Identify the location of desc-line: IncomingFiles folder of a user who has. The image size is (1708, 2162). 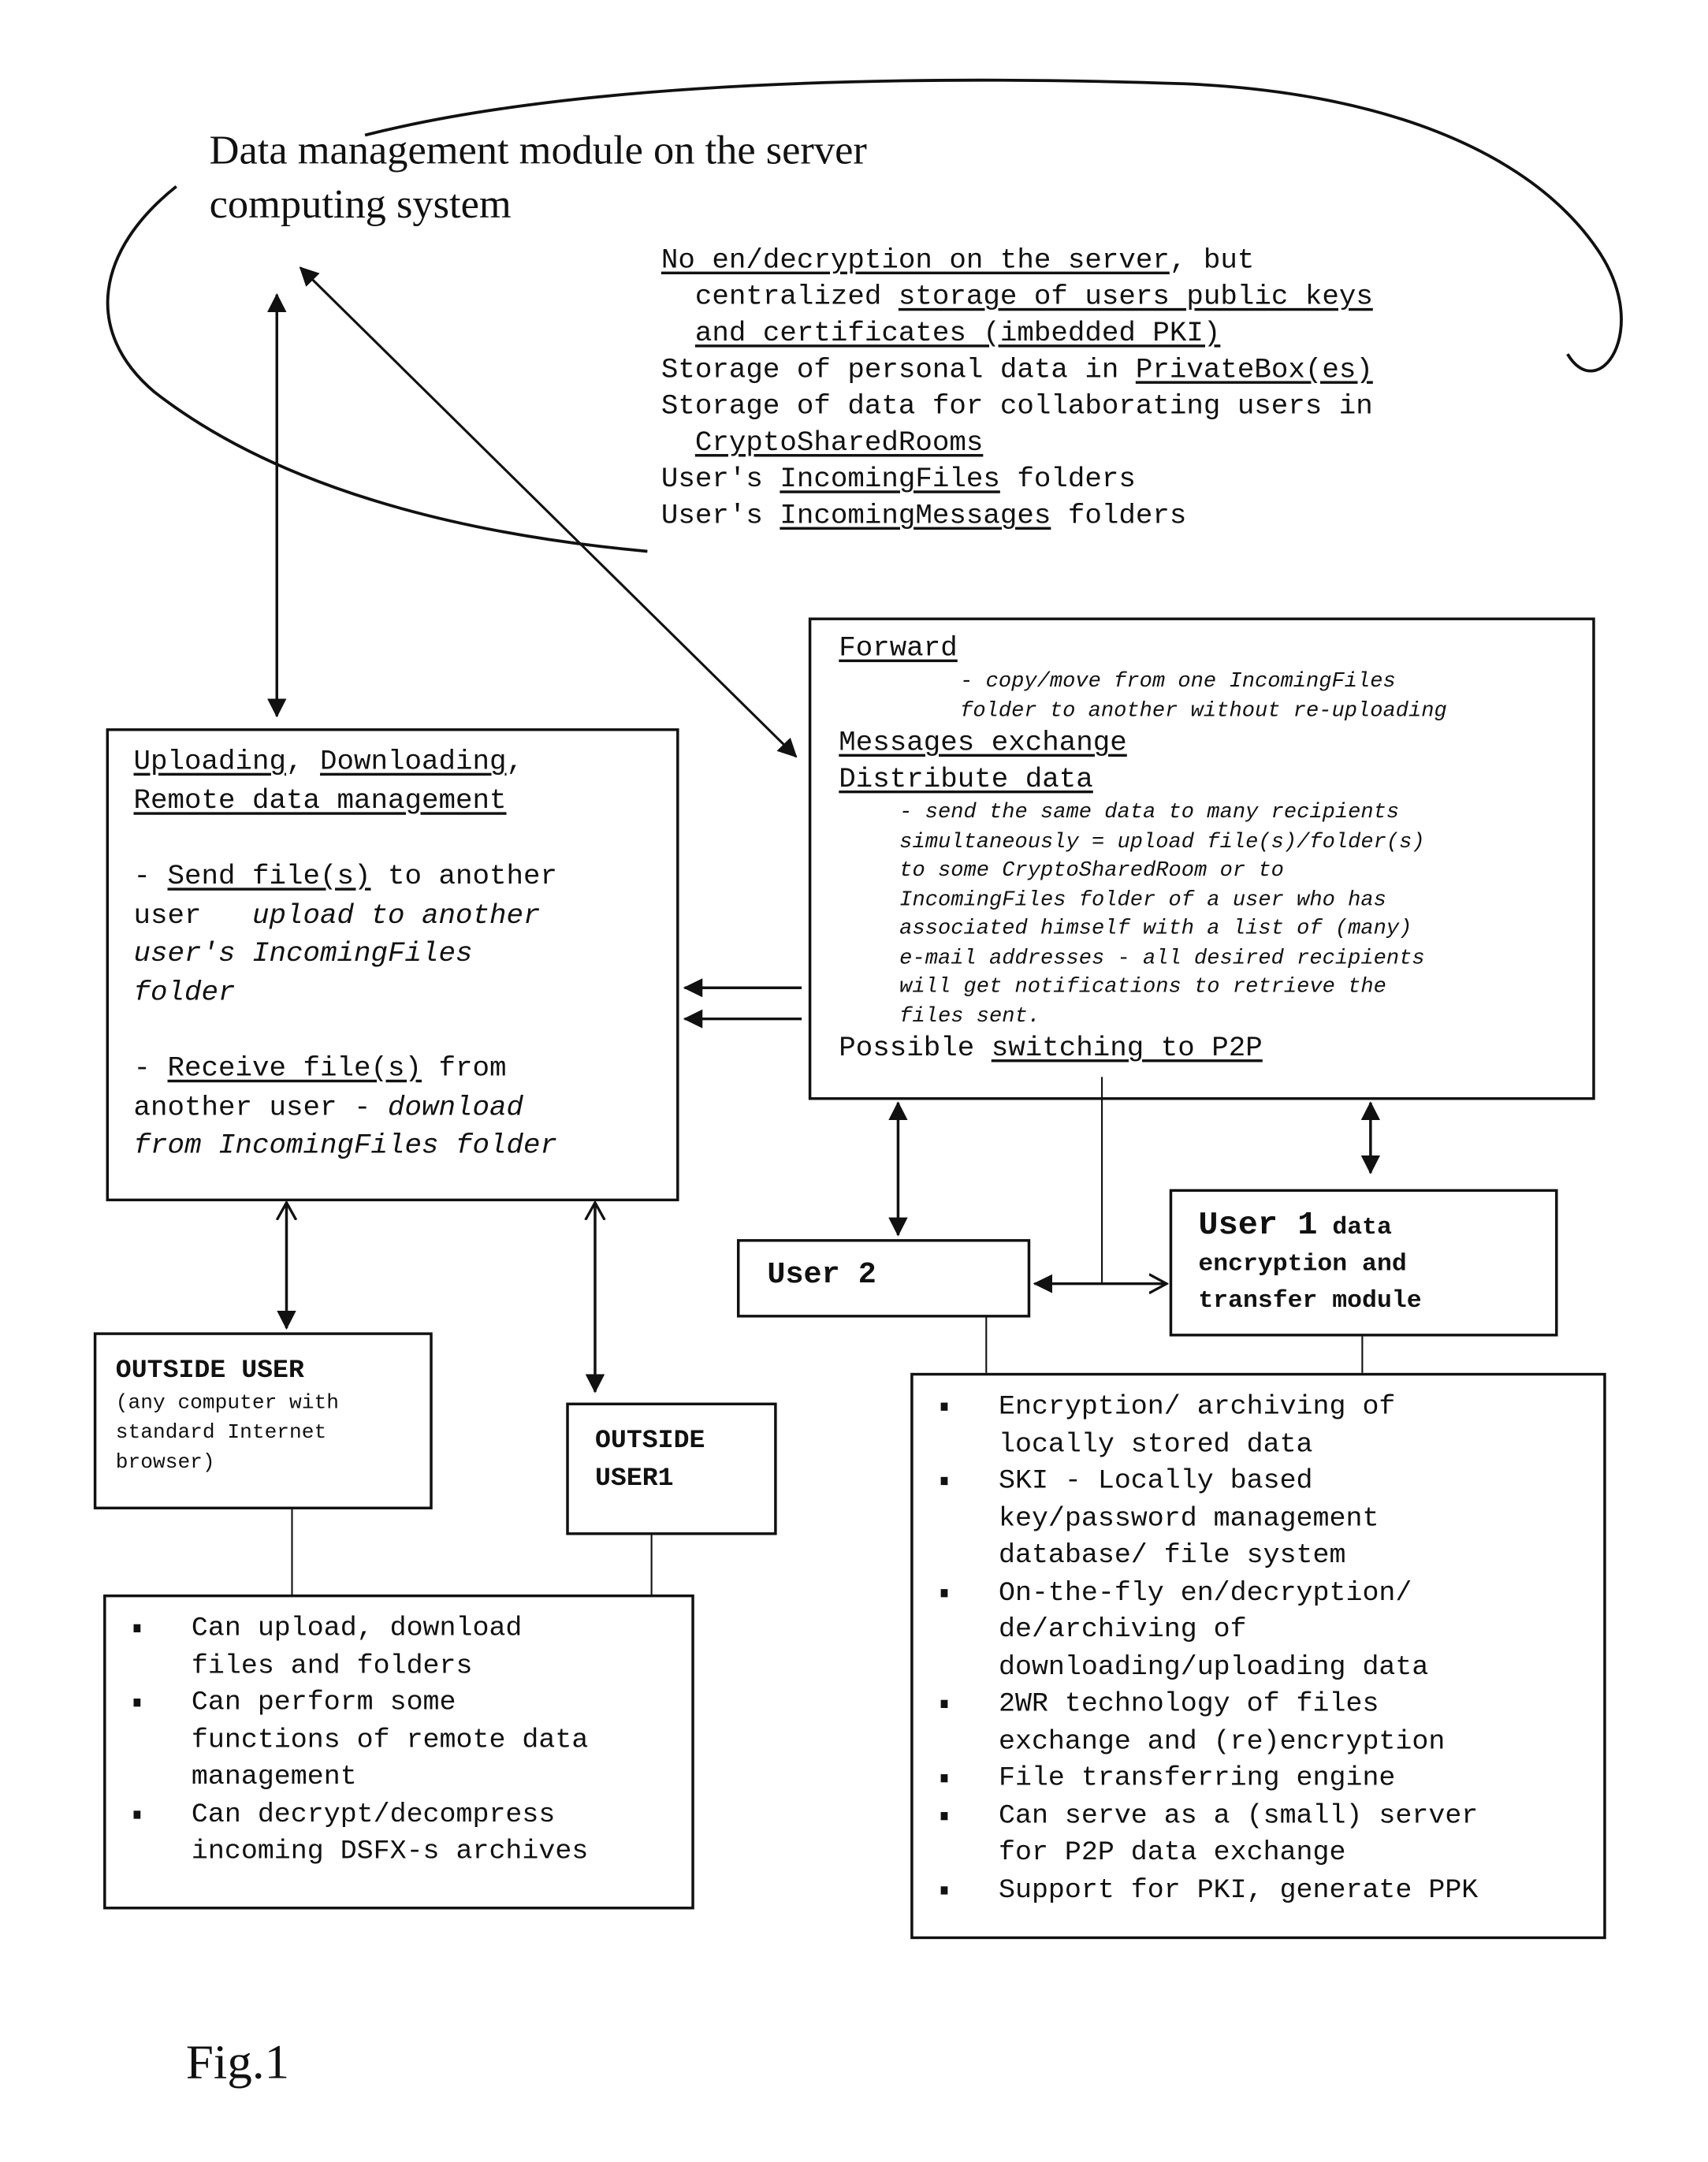
(1142, 899).